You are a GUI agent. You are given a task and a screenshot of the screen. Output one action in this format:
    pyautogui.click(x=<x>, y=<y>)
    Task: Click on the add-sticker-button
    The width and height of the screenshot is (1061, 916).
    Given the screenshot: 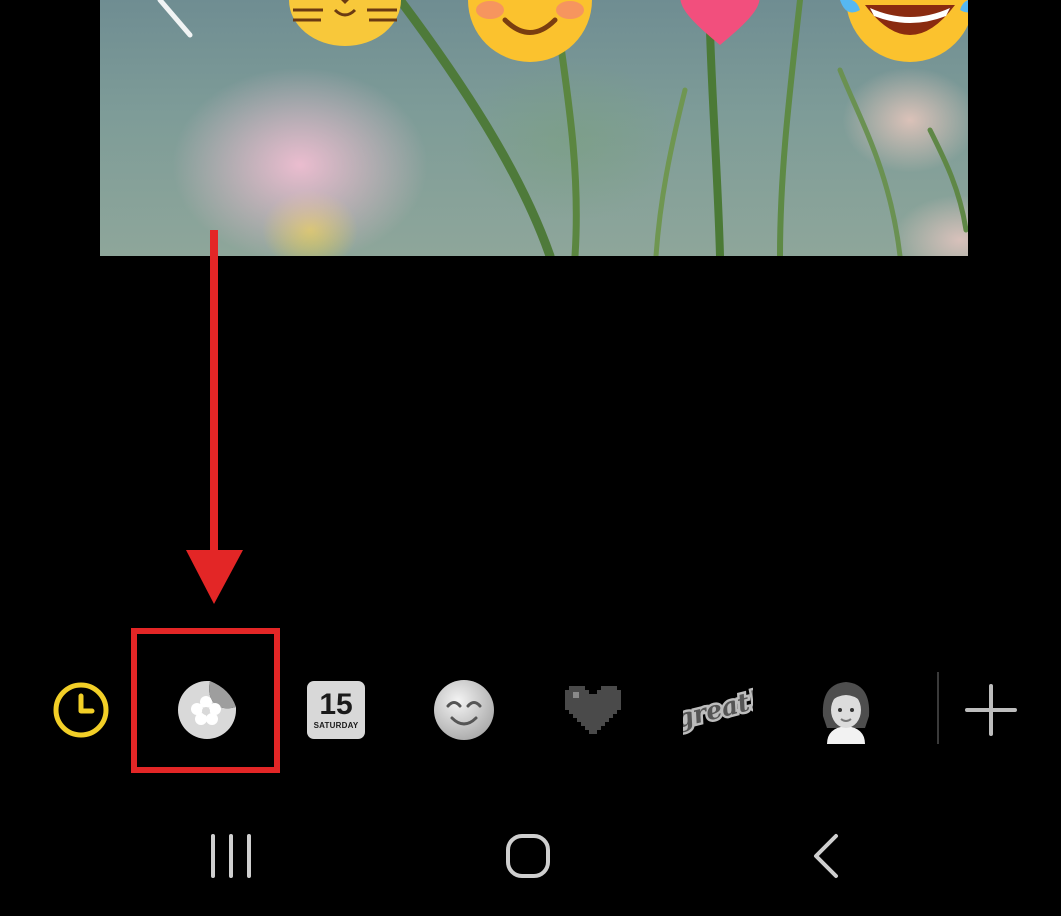 What is the action you would take?
    pyautogui.click(x=991, y=710)
    